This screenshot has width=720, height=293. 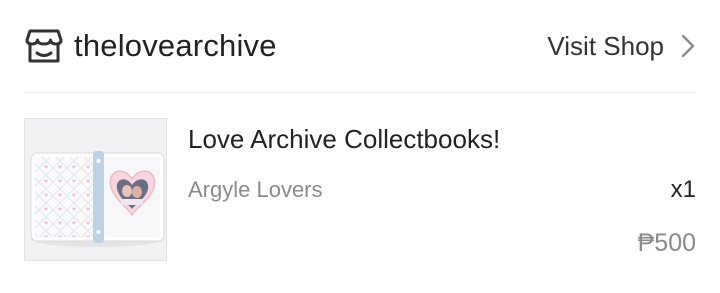 I want to click on shop-link: thelovearchive, so click(x=150, y=46).